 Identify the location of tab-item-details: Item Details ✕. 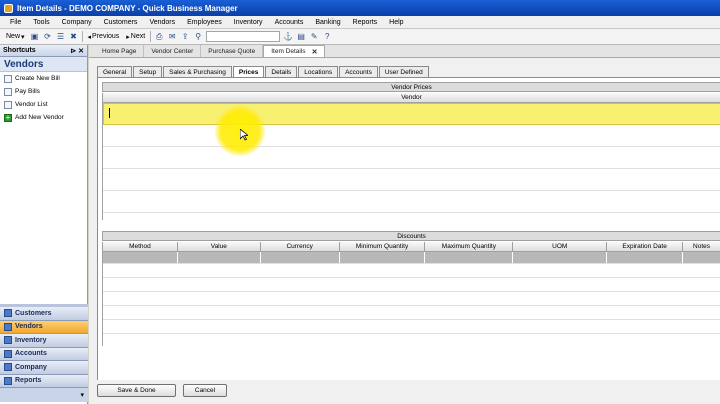
(294, 51).